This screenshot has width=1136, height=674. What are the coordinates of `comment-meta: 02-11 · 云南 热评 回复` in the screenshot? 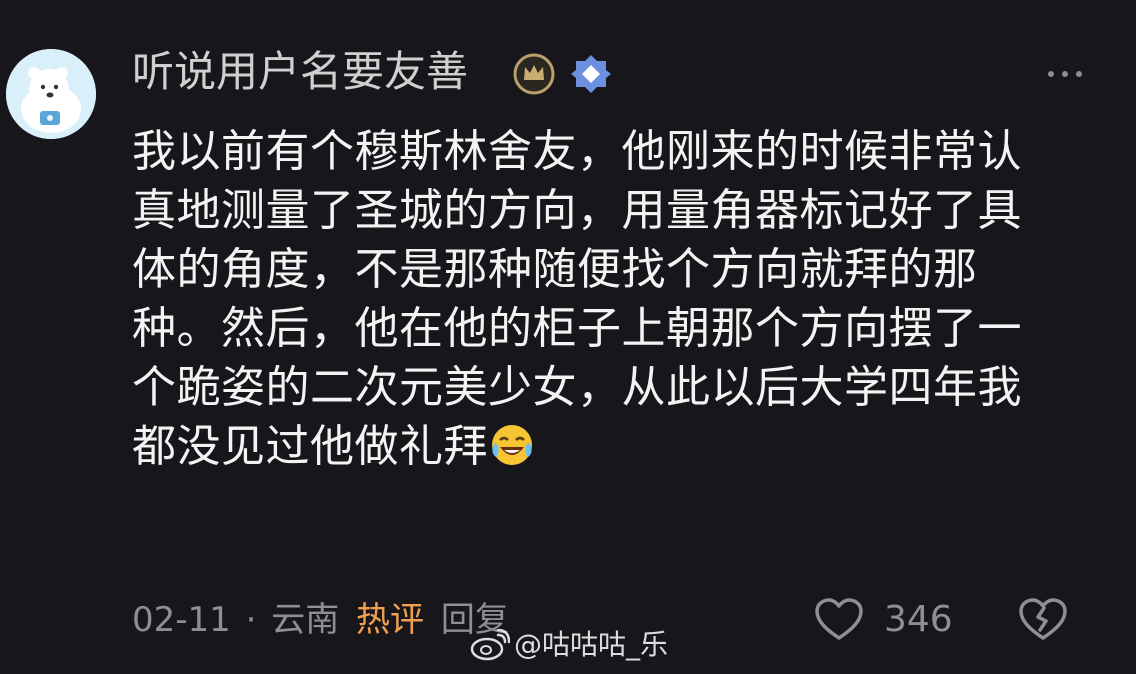 It's located at (320, 620).